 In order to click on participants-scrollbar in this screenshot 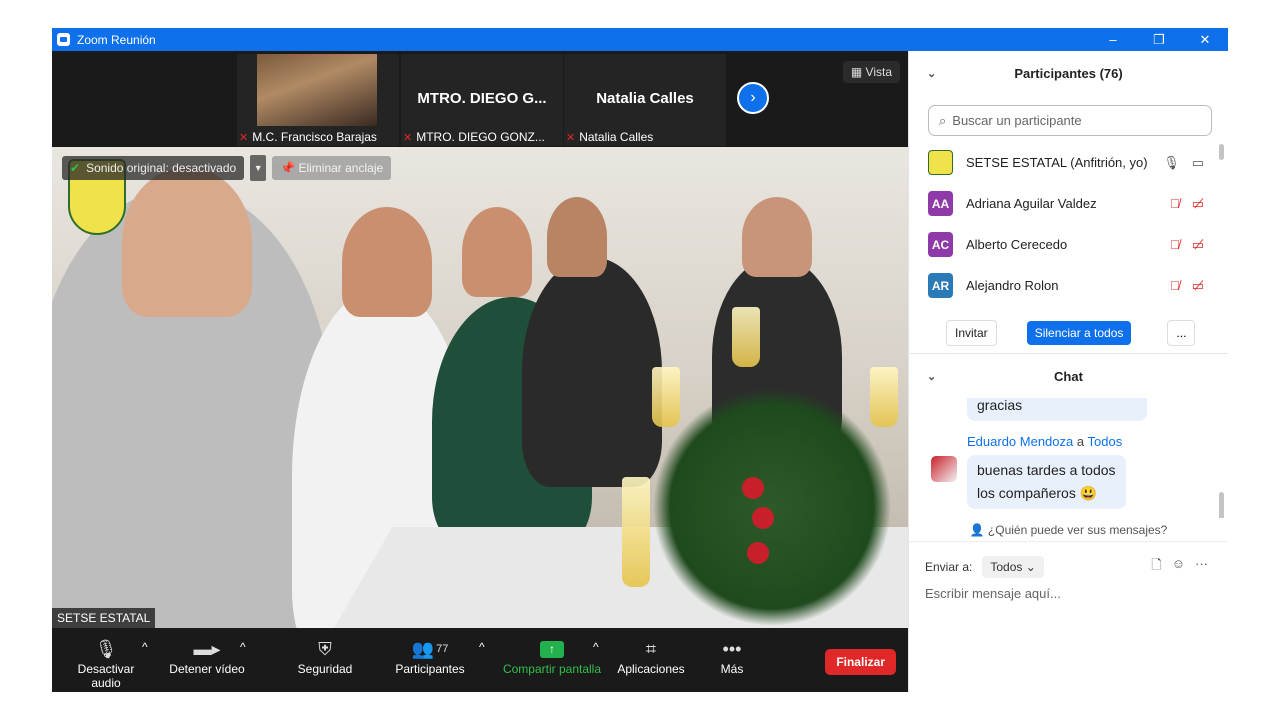, I will do `click(1221, 152)`.